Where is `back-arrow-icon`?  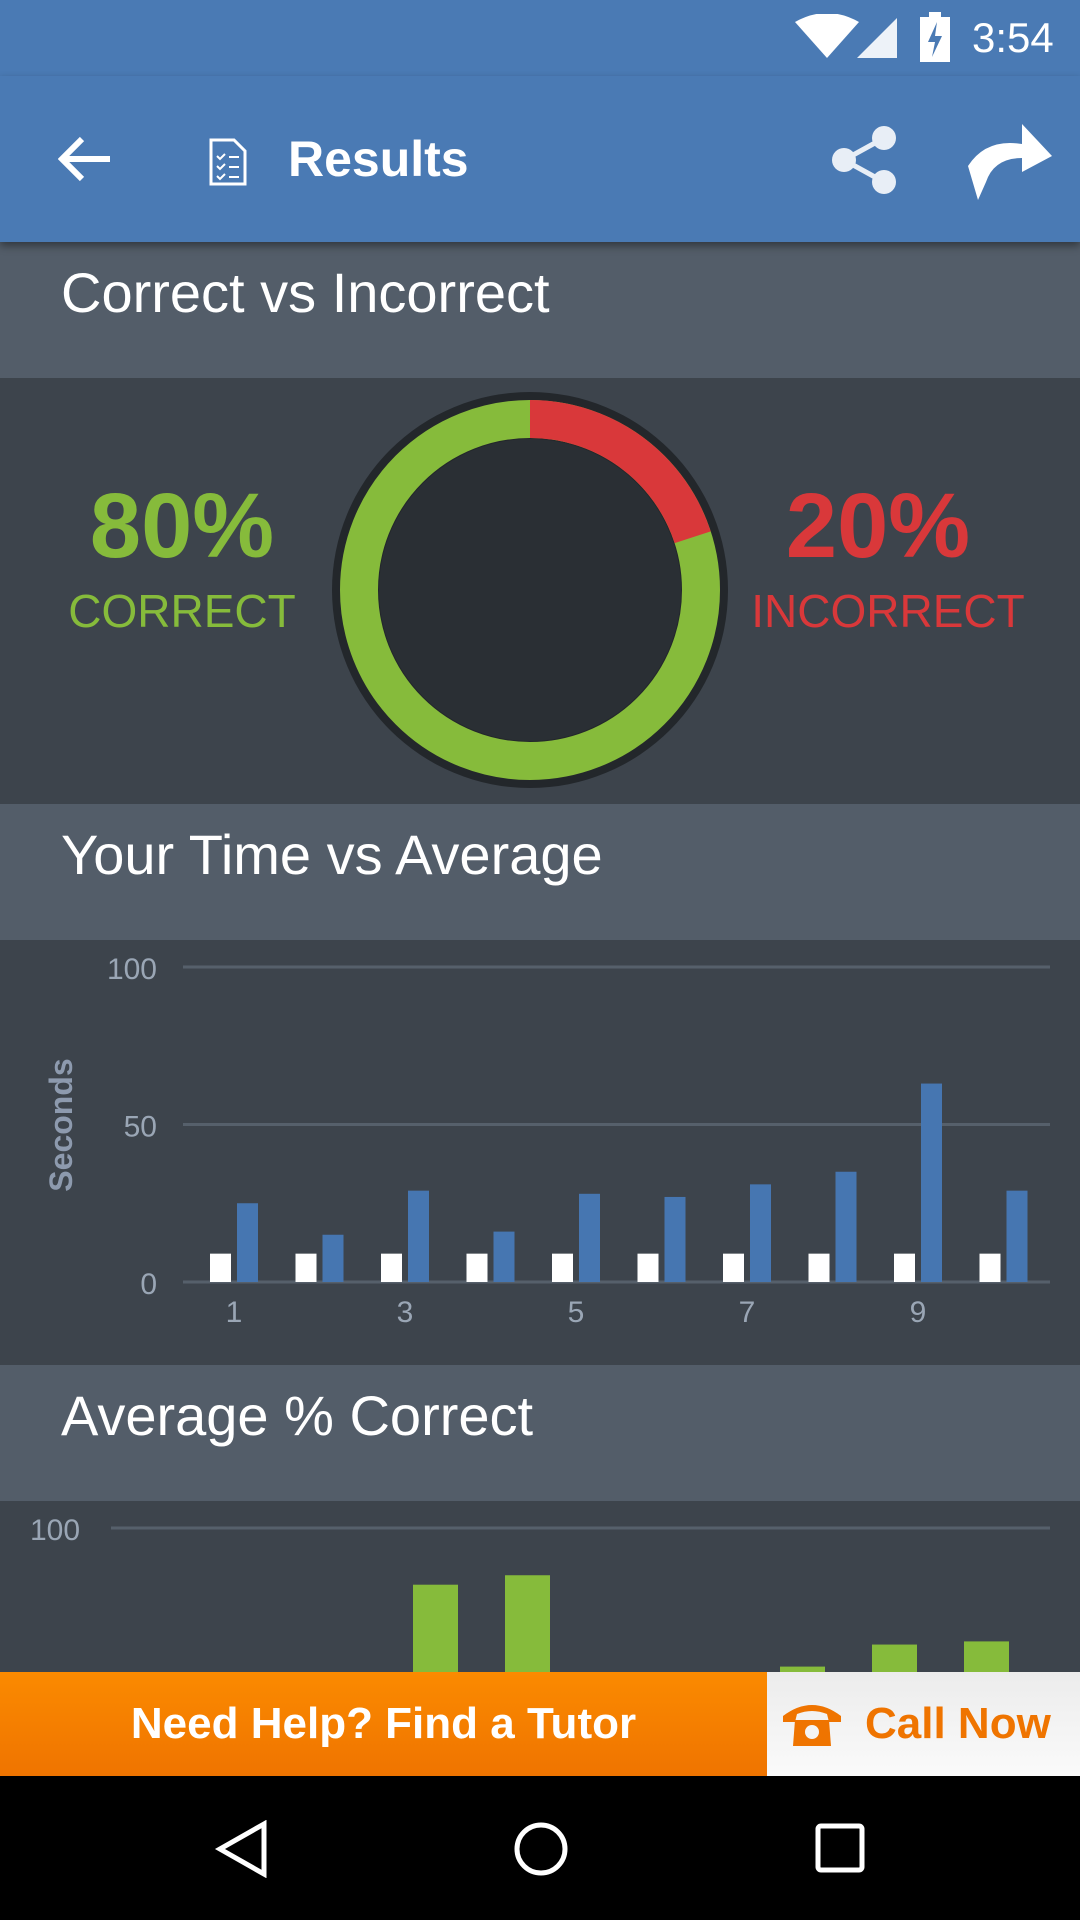
back-arrow-icon is located at coordinates (85, 159).